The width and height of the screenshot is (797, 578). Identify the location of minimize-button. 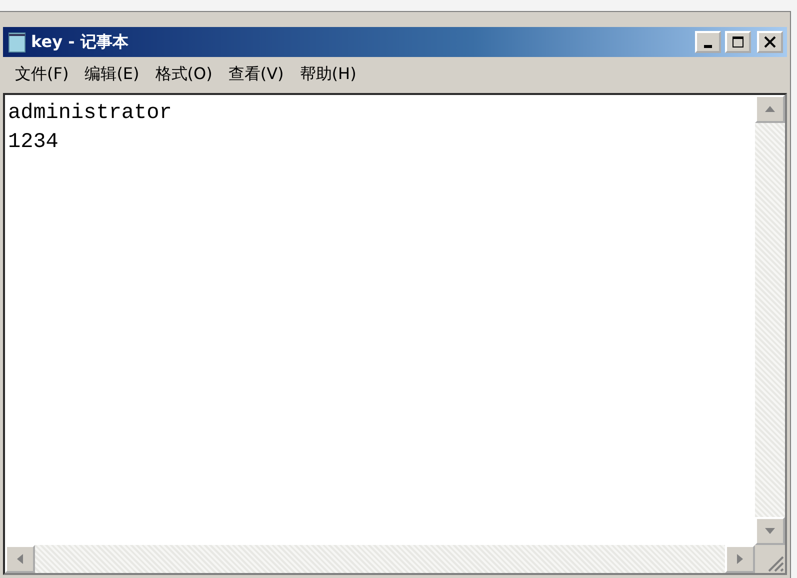
(708, 42).